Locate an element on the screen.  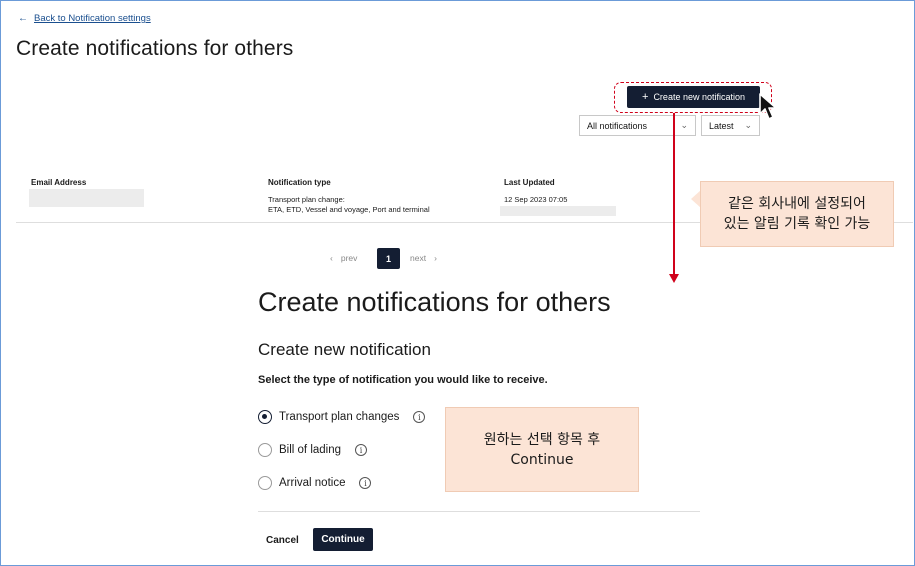
create-new-notification-button: + Create new notification is located at coordinates (693, 97).